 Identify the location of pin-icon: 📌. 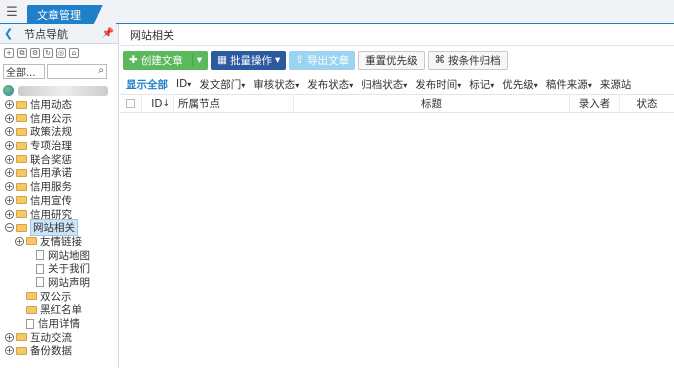
(108, 33).